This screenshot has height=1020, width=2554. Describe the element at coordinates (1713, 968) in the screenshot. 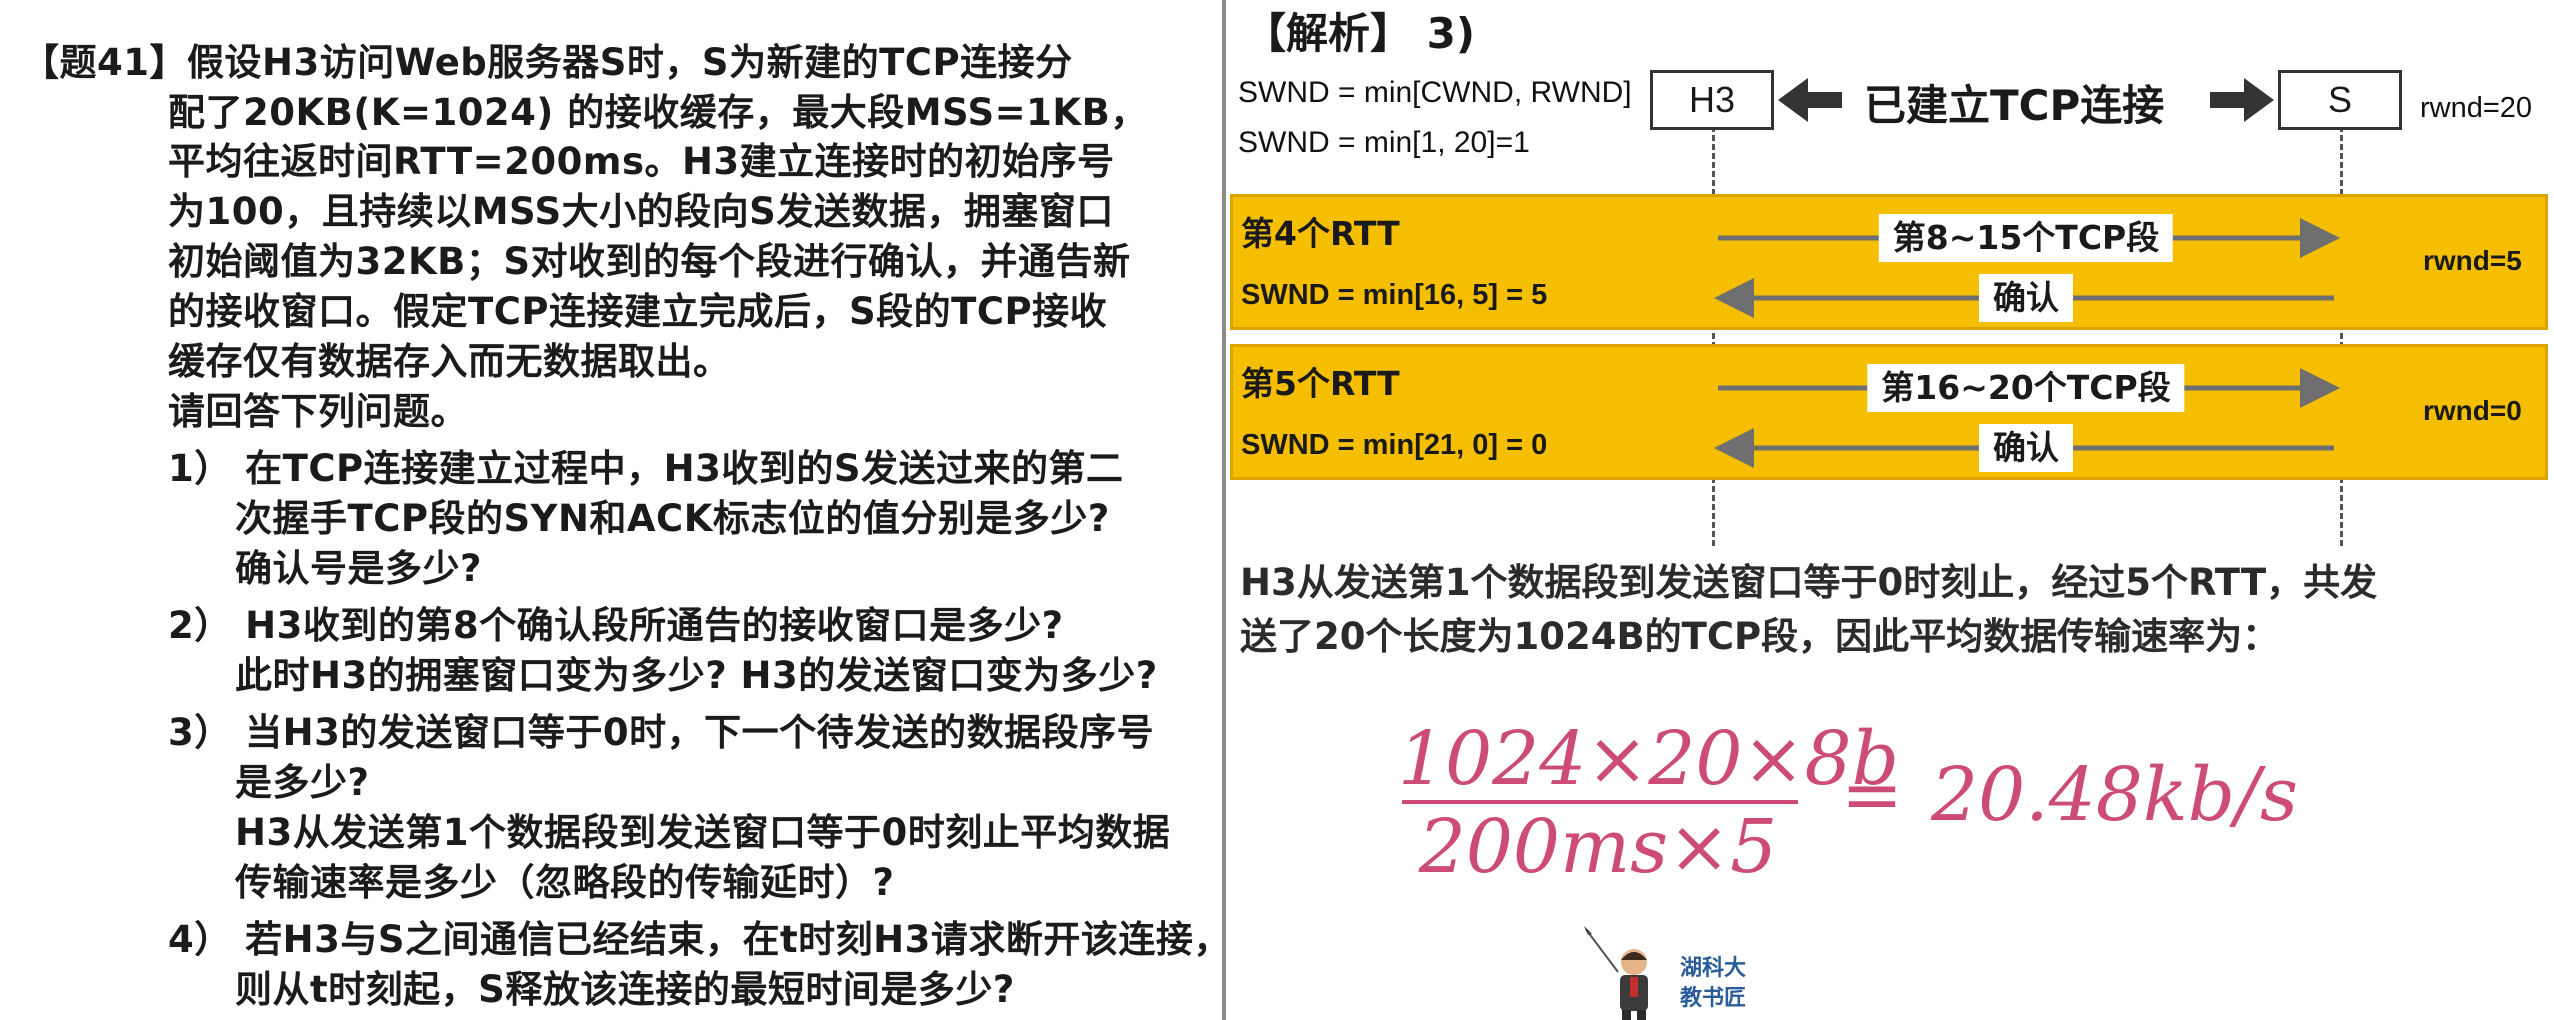

I see `watermark-line: 湖科大` at that location.